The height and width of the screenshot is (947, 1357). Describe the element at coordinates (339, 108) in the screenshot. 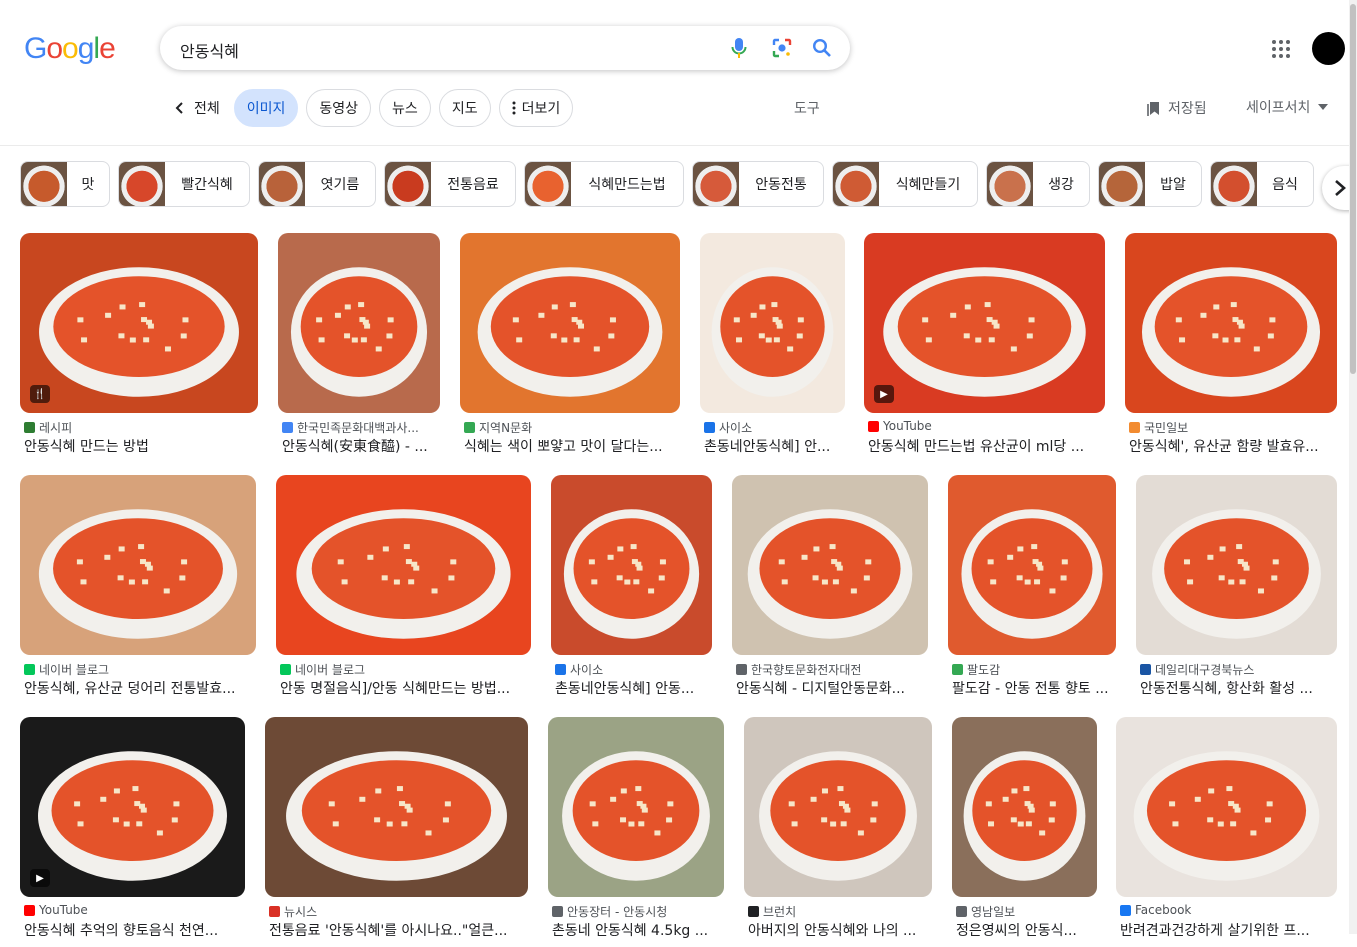

I see `tab-2: 동영상` at that location.